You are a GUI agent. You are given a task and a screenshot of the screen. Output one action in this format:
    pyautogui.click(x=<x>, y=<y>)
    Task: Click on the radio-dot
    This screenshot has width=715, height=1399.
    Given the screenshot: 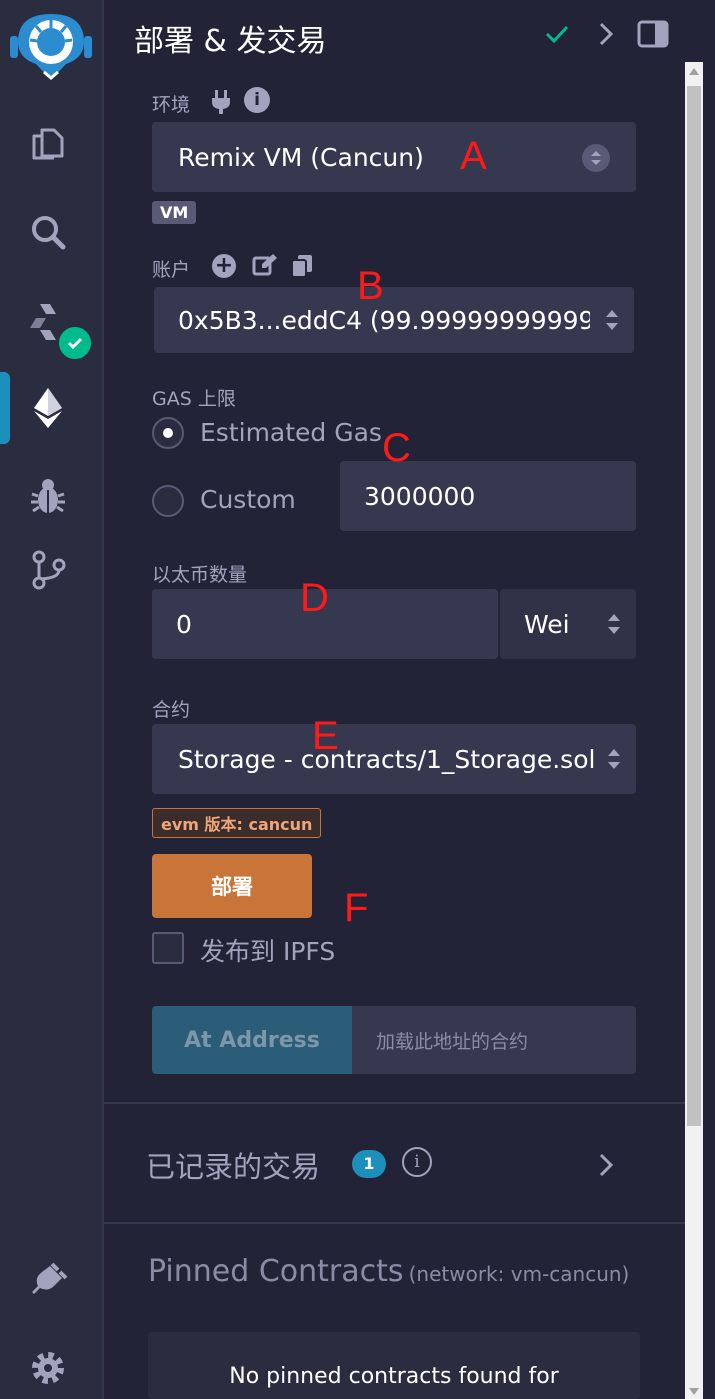 What is the action you would take?
    pyautogui.click(x=168, y=433)
    